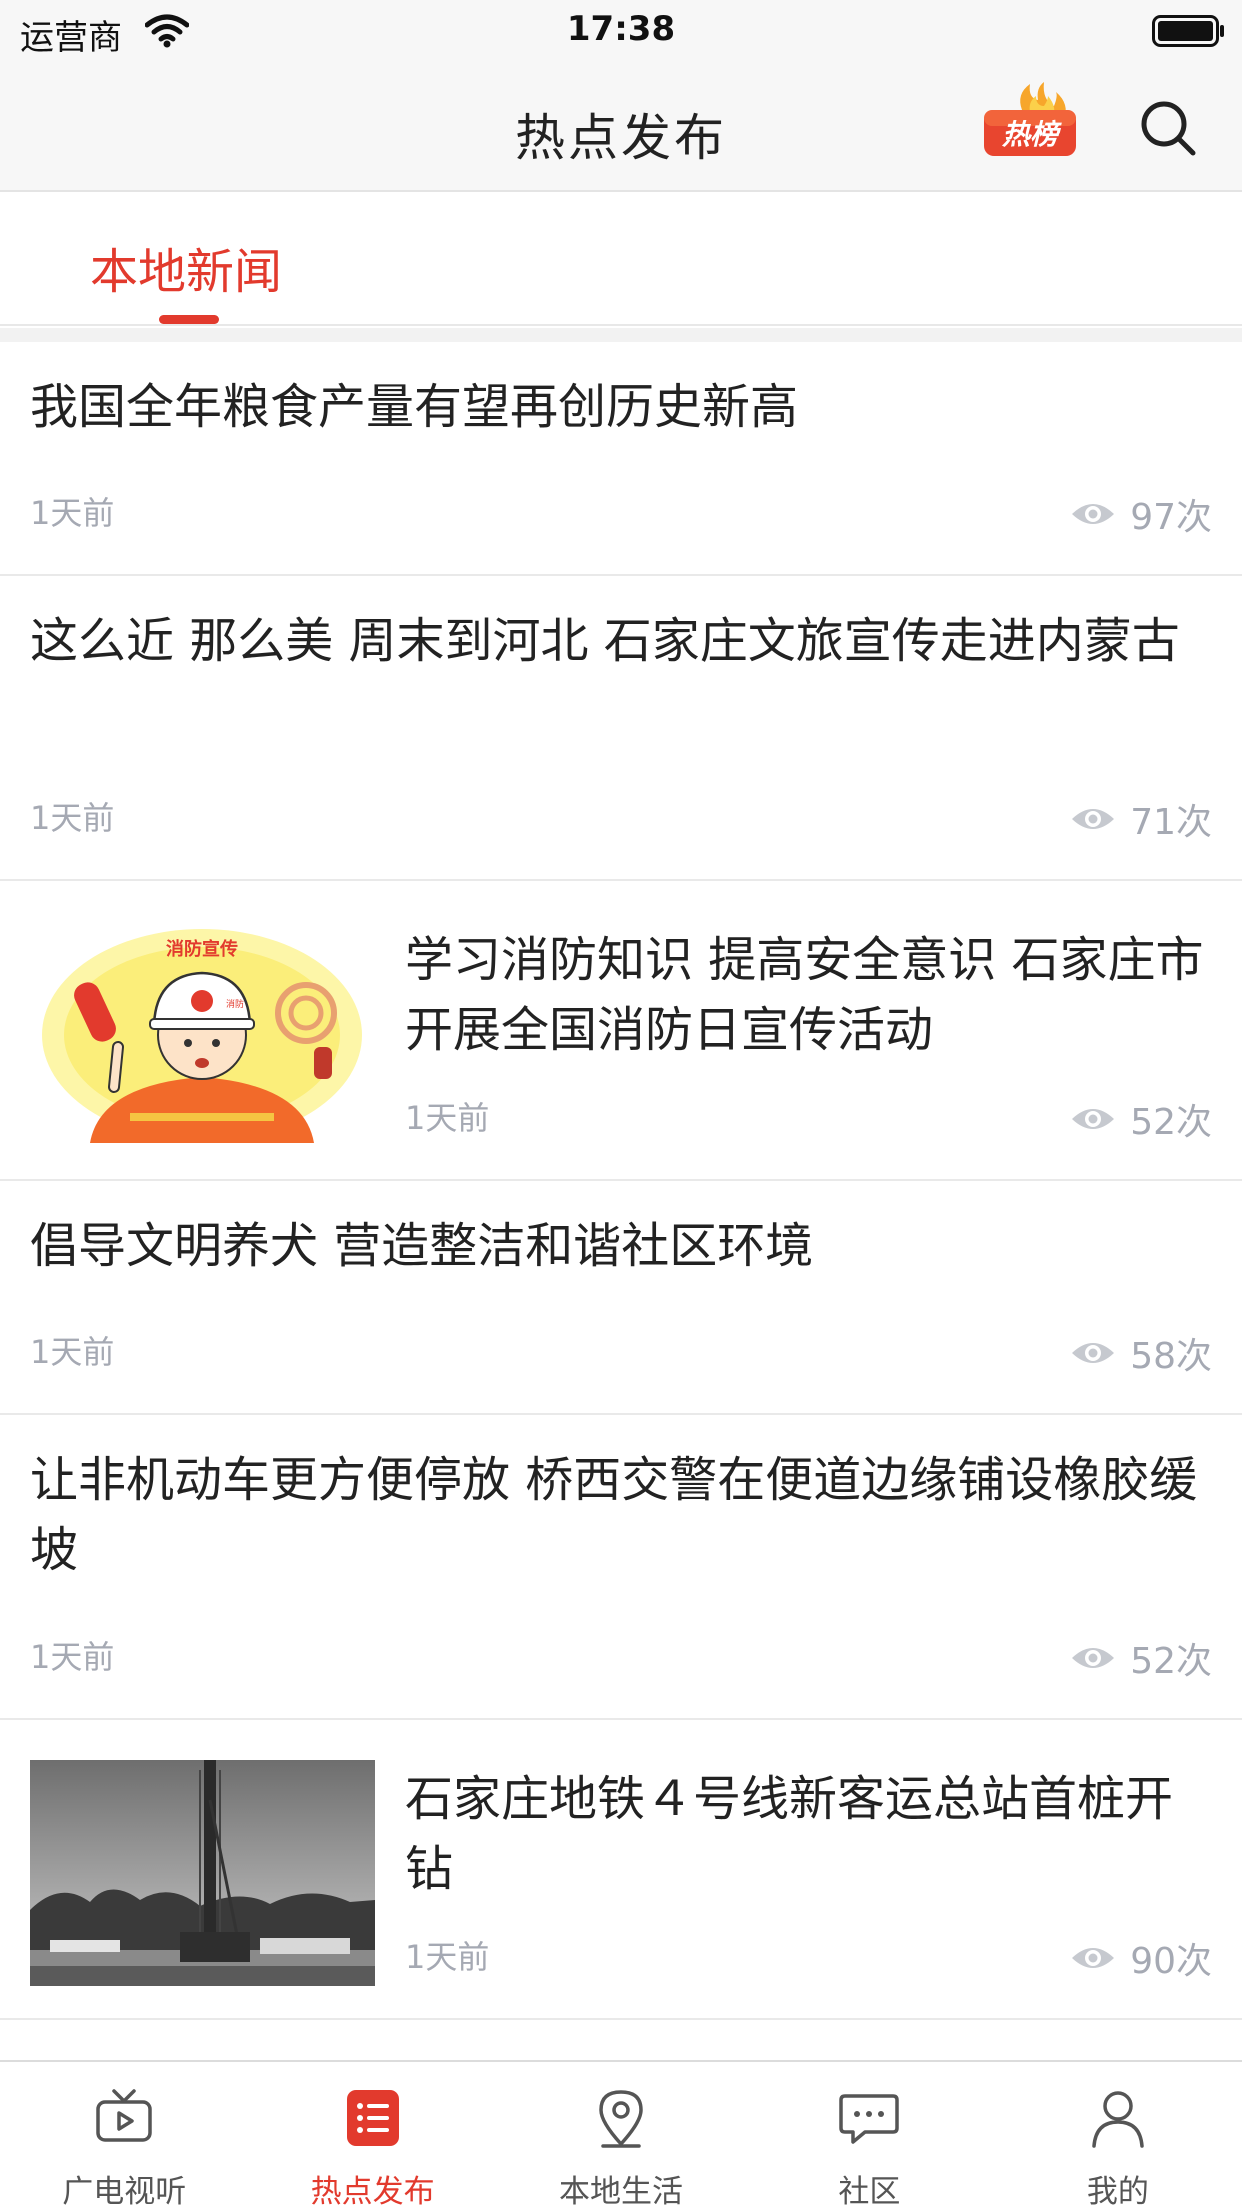 The height and width of the screenshot is (2208, 1242). I want to click on news-views: 97次, so click(1141, 514).